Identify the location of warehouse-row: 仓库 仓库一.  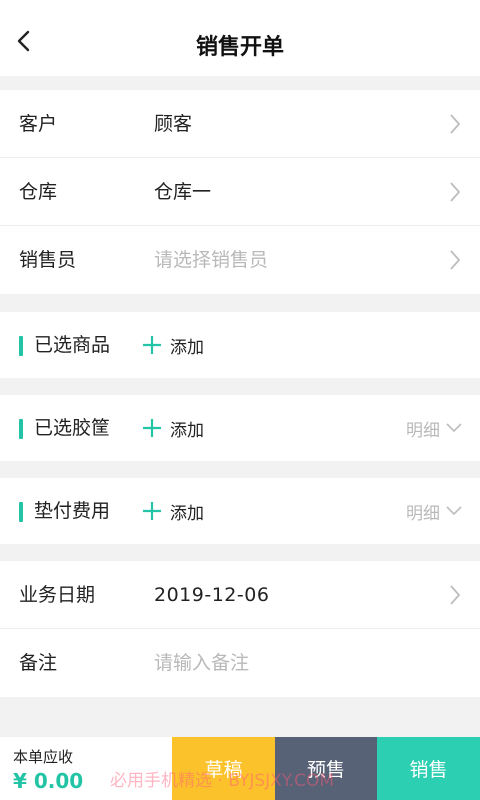
(240, 192).